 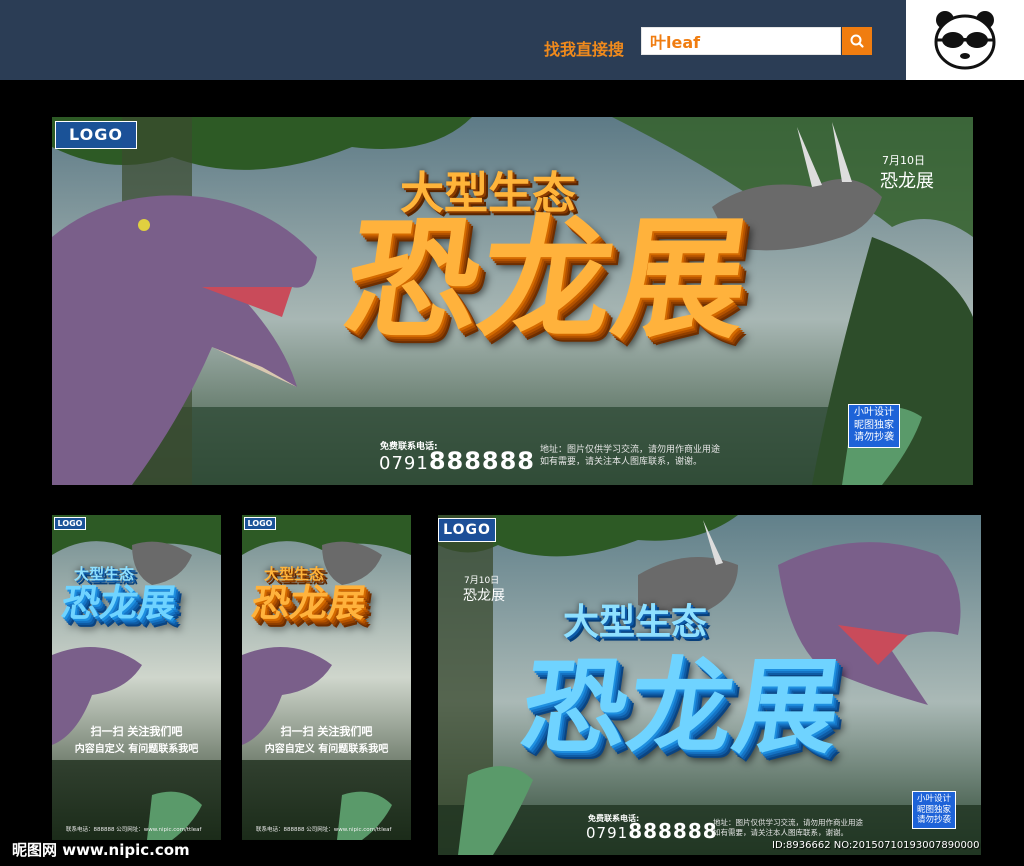 I want to click on stamp-line-2: 昵图独家, so click(x=874, y=425).